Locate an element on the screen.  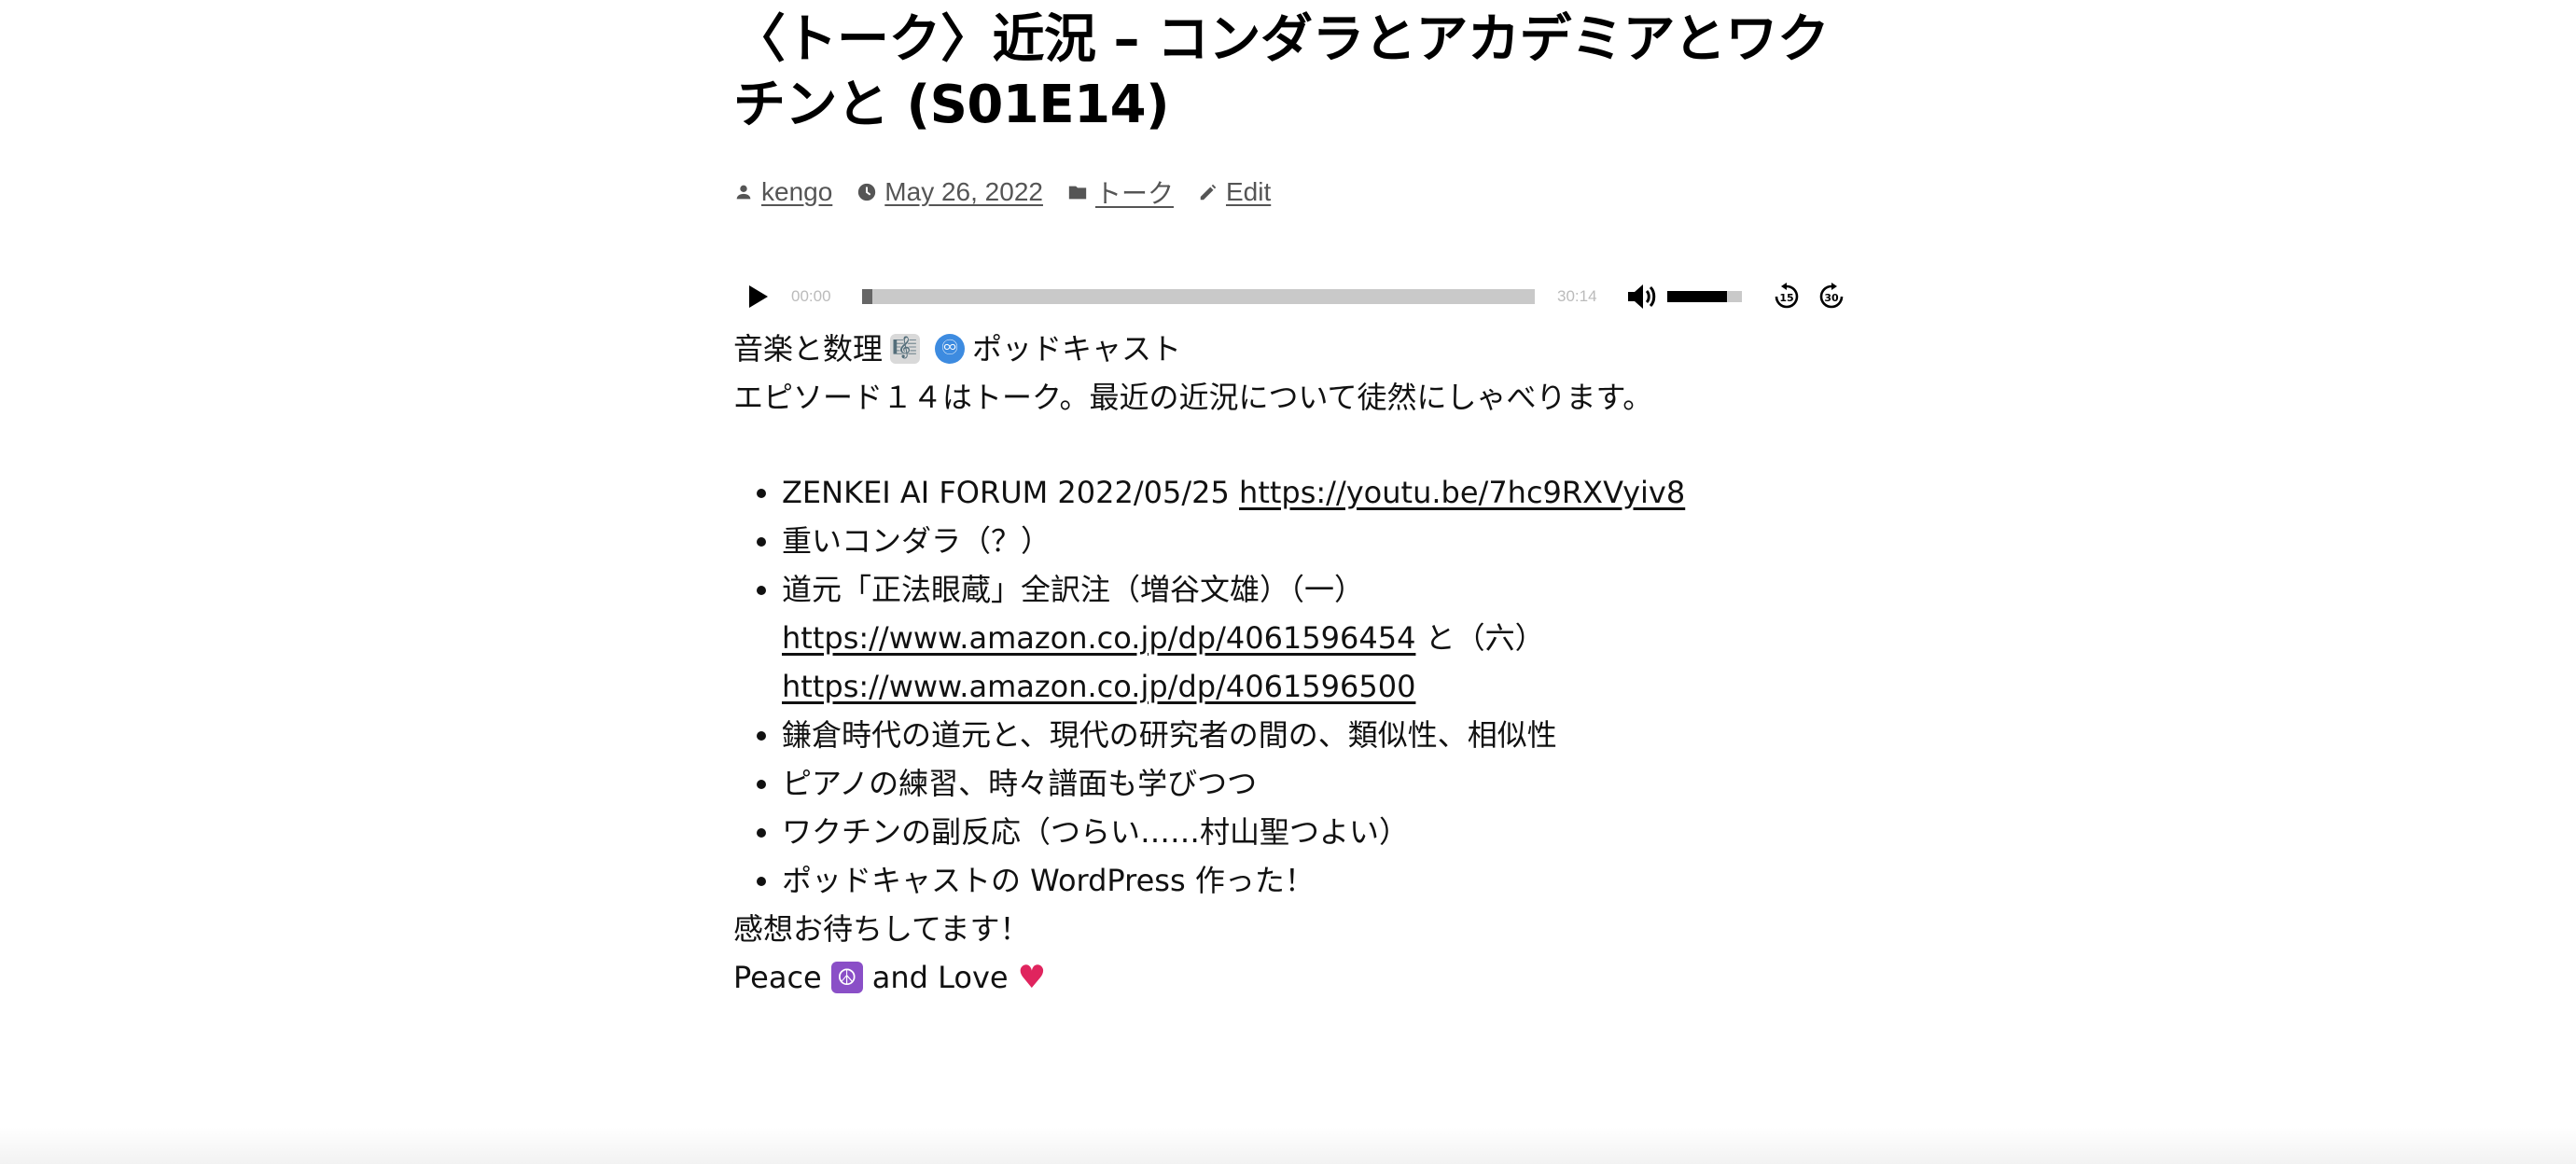
topic-text: 重いコンダラ（？） is located at coordinates (916, 541).